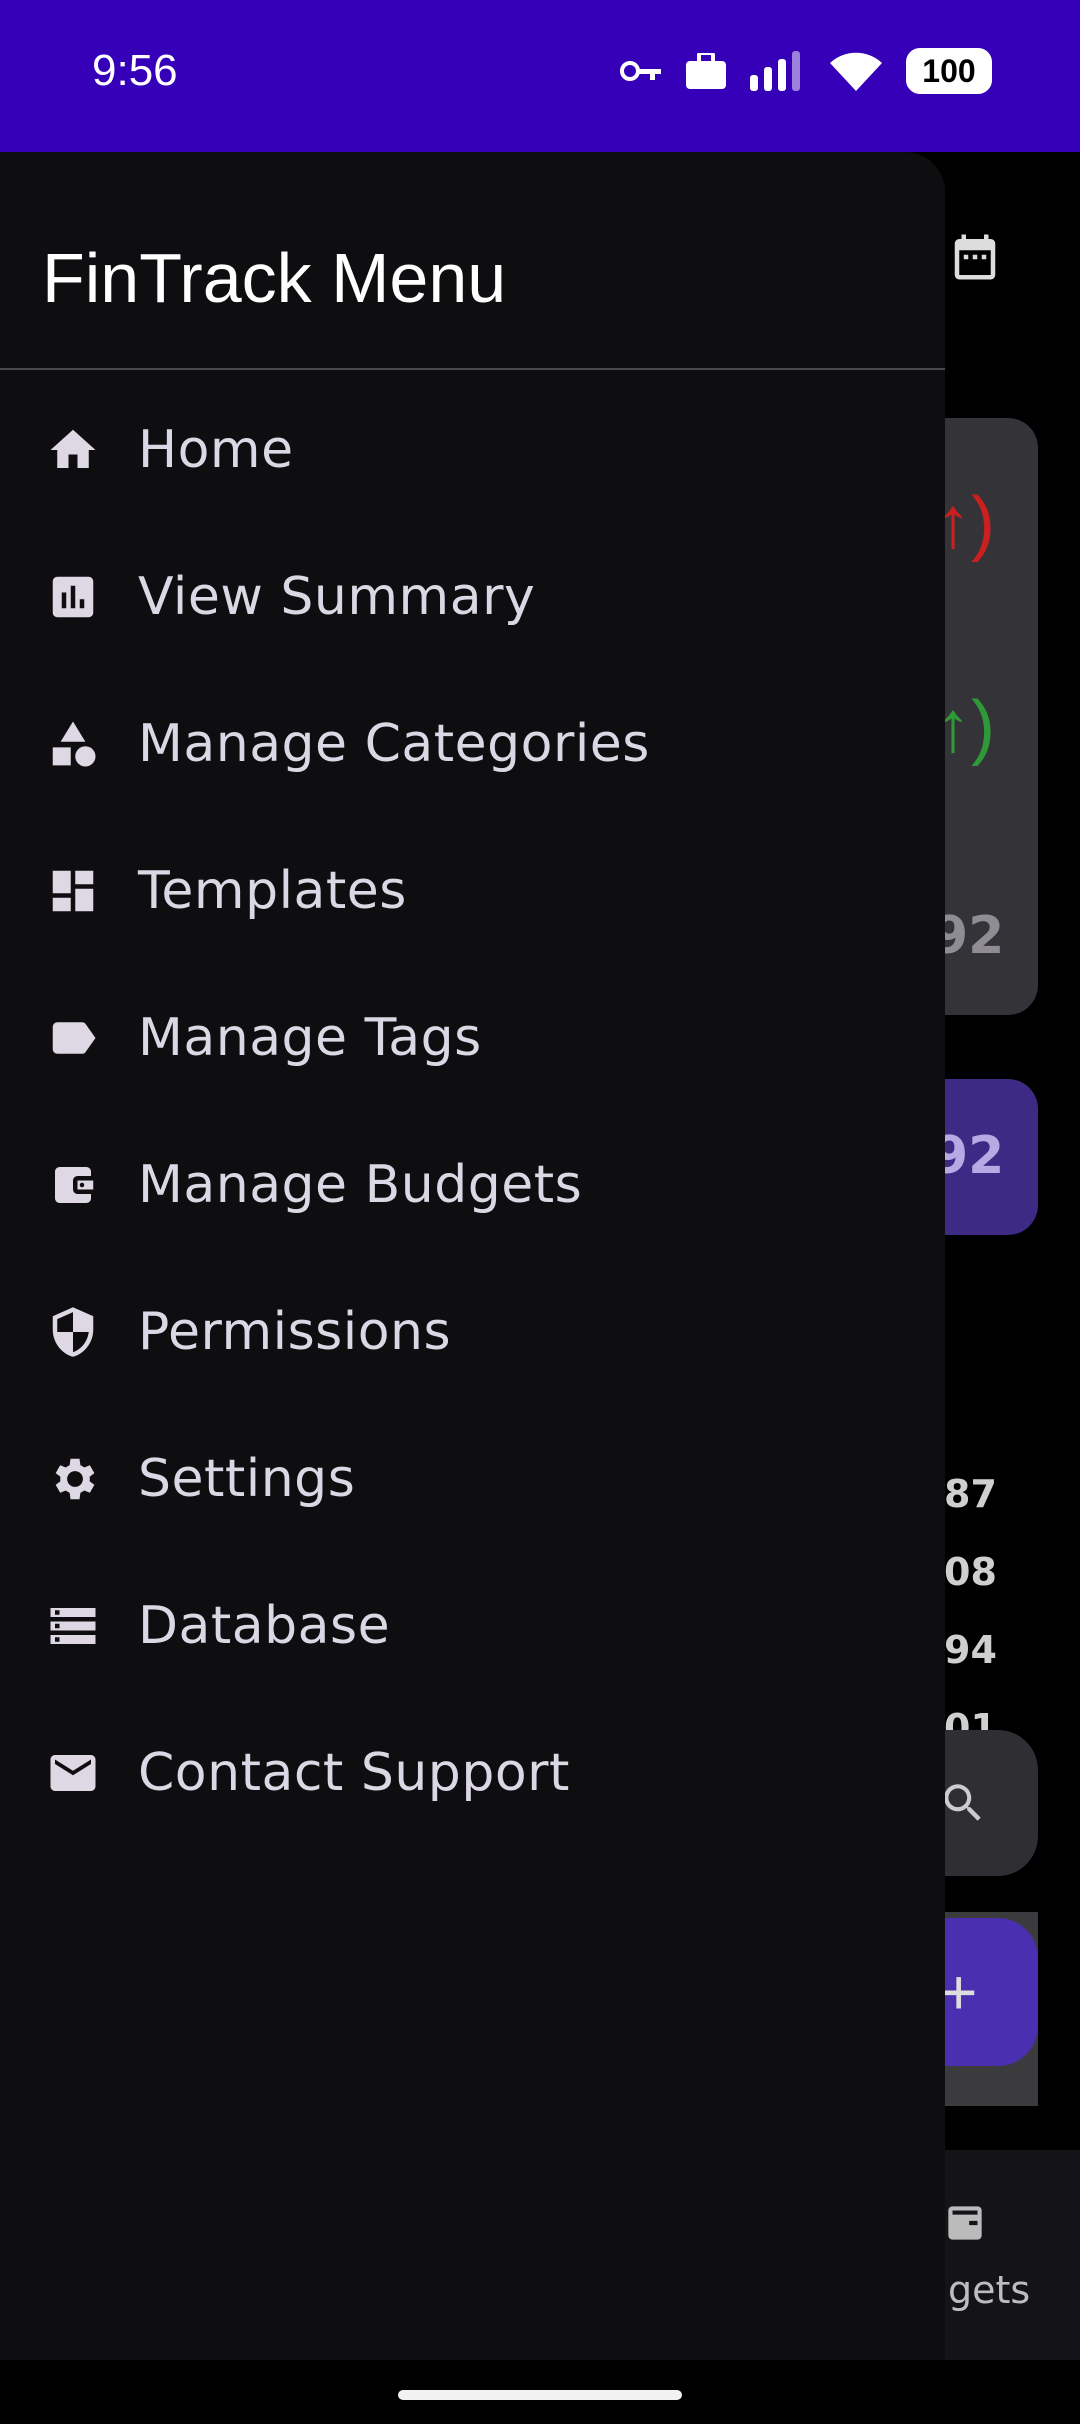  Describe the element at coordinates (310, 1037) in the screenshot. I see `menu-item-label: Manage Tags` at that location.